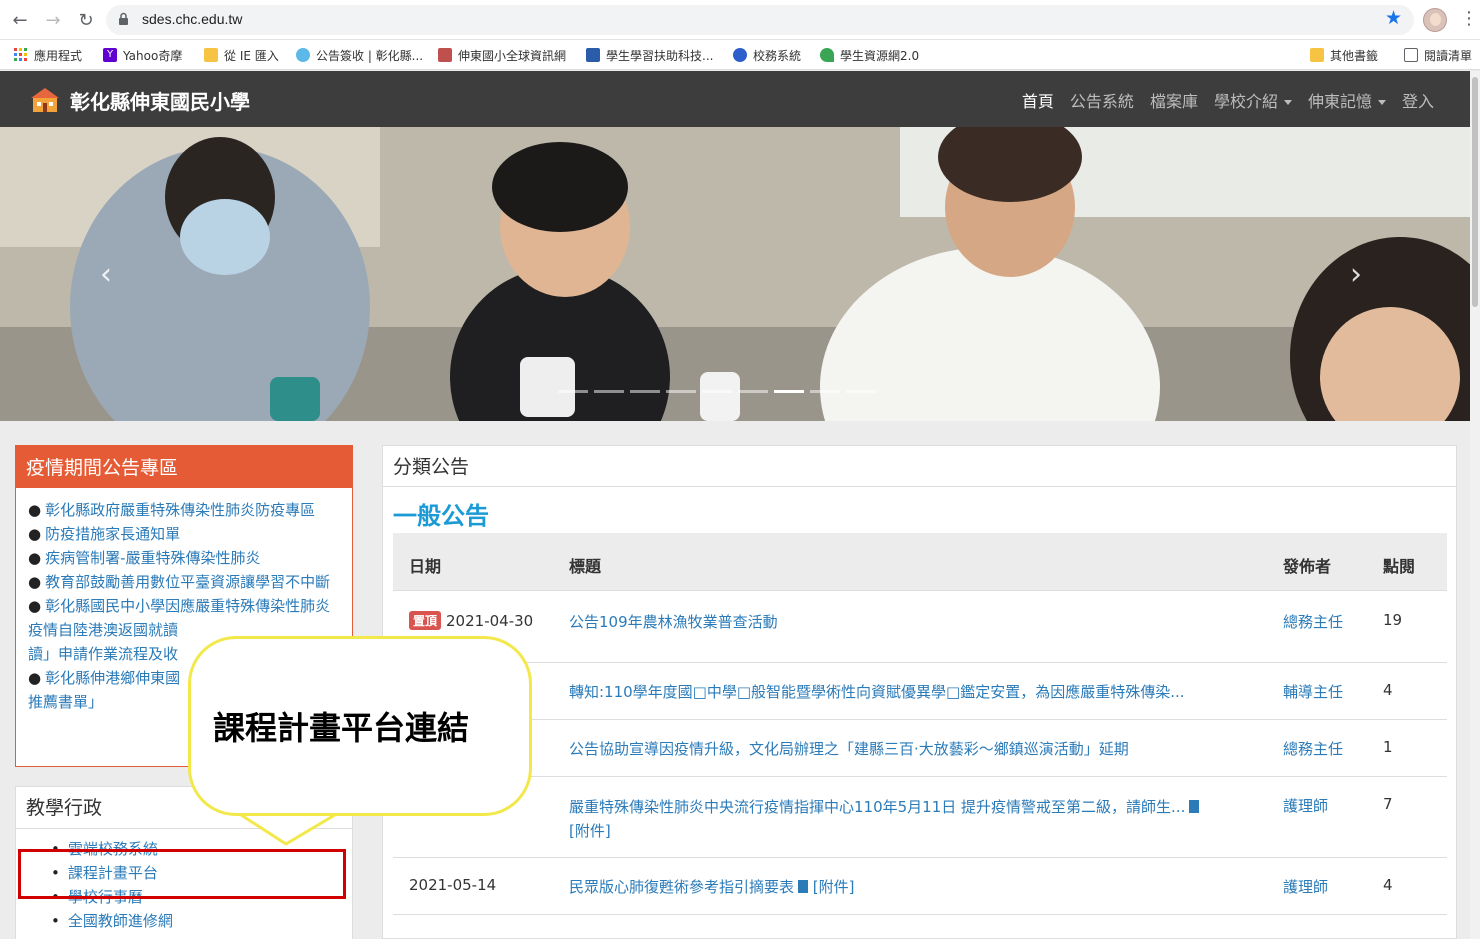  Describe the element at coordinates (712, 886) in the screenshot. I see `row-title-link: 民眾版心肺復甦術參考指引摘要表 [附件]` at that location.